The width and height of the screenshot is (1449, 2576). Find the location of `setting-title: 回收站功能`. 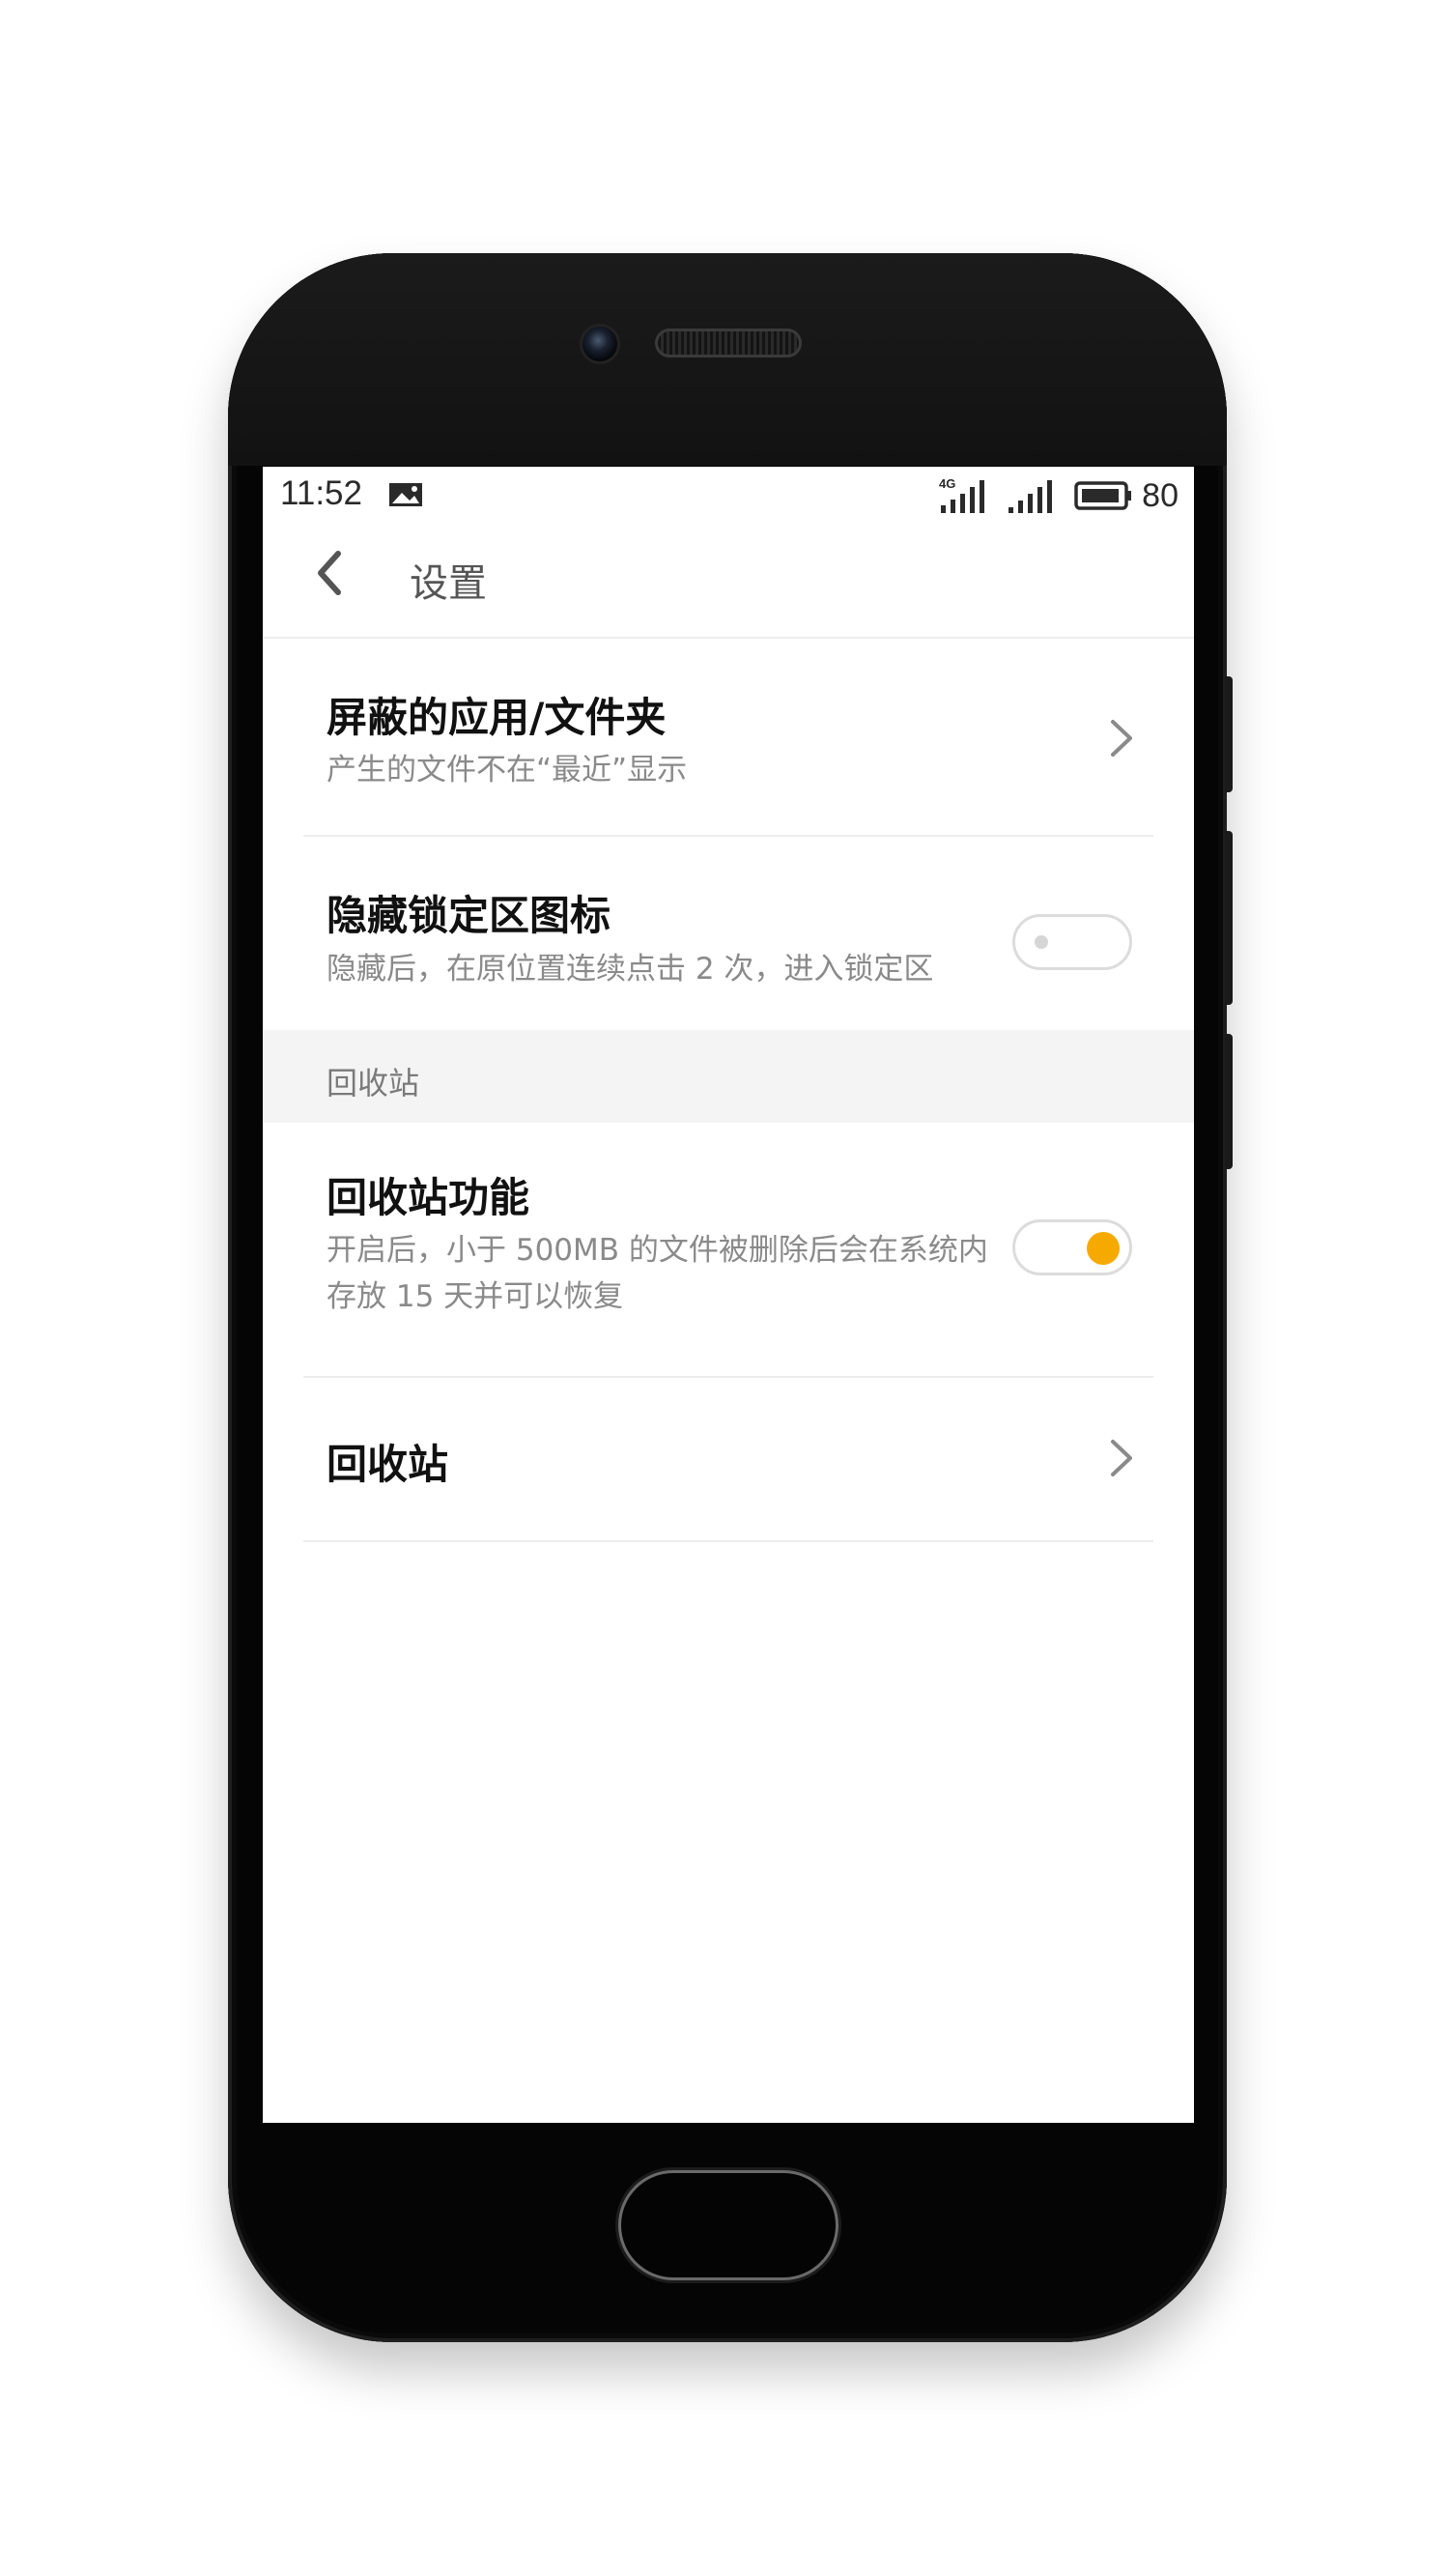

setting-title: 回收站功能 is located at coordinates (428, 1198).